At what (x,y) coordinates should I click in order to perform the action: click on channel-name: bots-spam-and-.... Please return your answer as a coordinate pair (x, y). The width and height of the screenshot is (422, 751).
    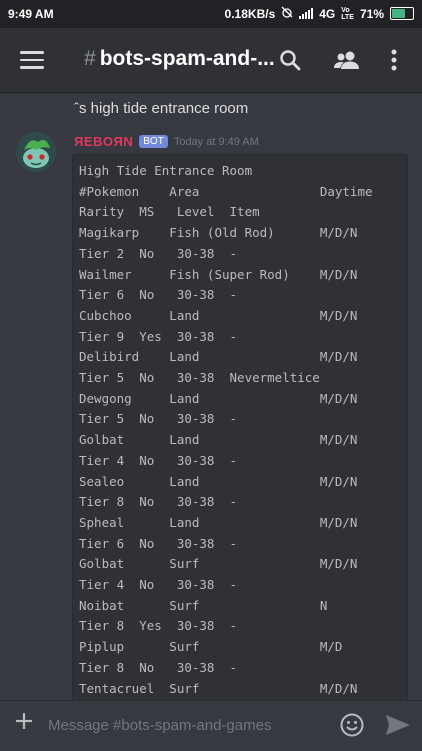
    Looking at the image, I should click on (187, 58).